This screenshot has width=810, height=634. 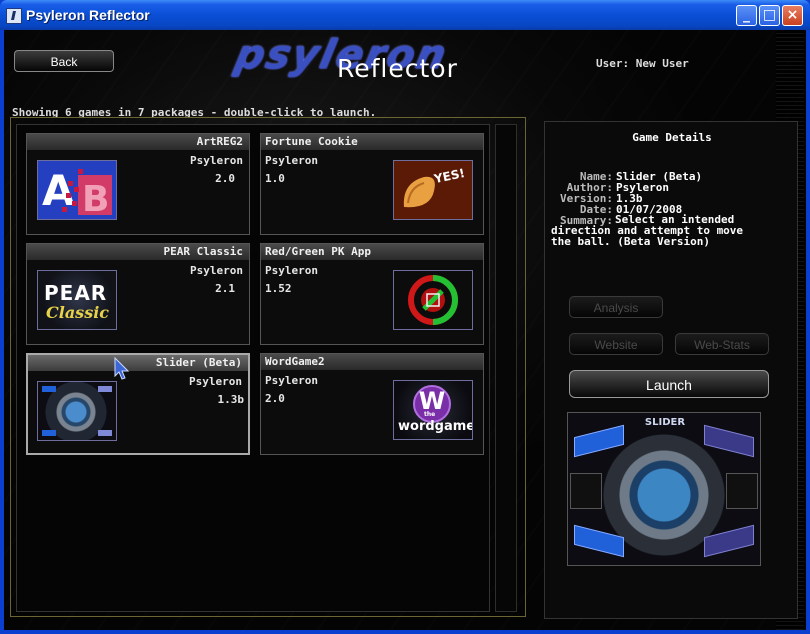 I want to click on pear-classic-logo-icon: PEAR Classic, so click(x=77, y=300).